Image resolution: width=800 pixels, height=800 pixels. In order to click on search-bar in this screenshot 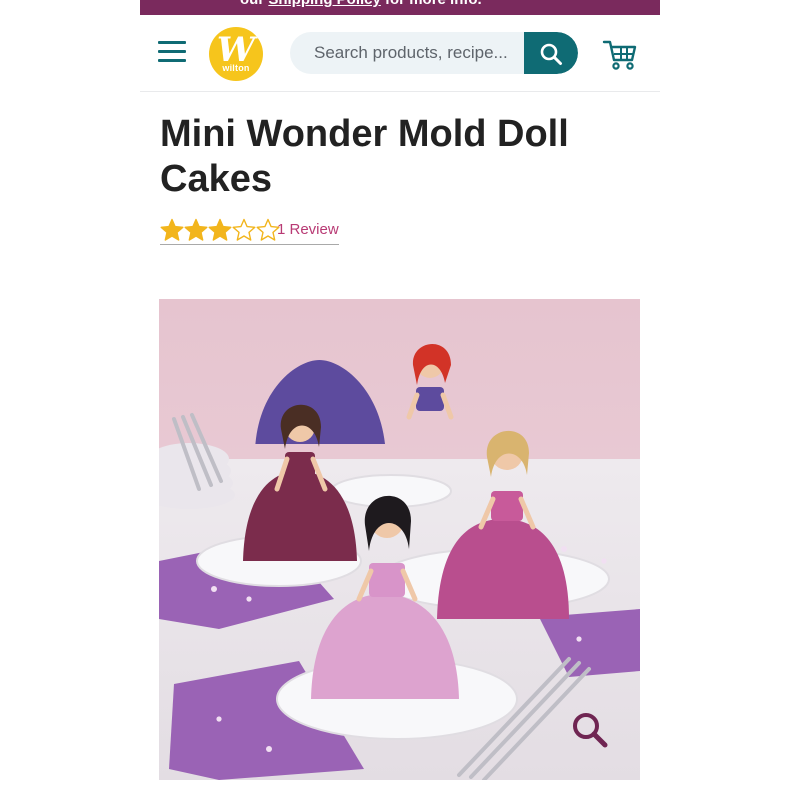, I will do `click(434, 53)`.